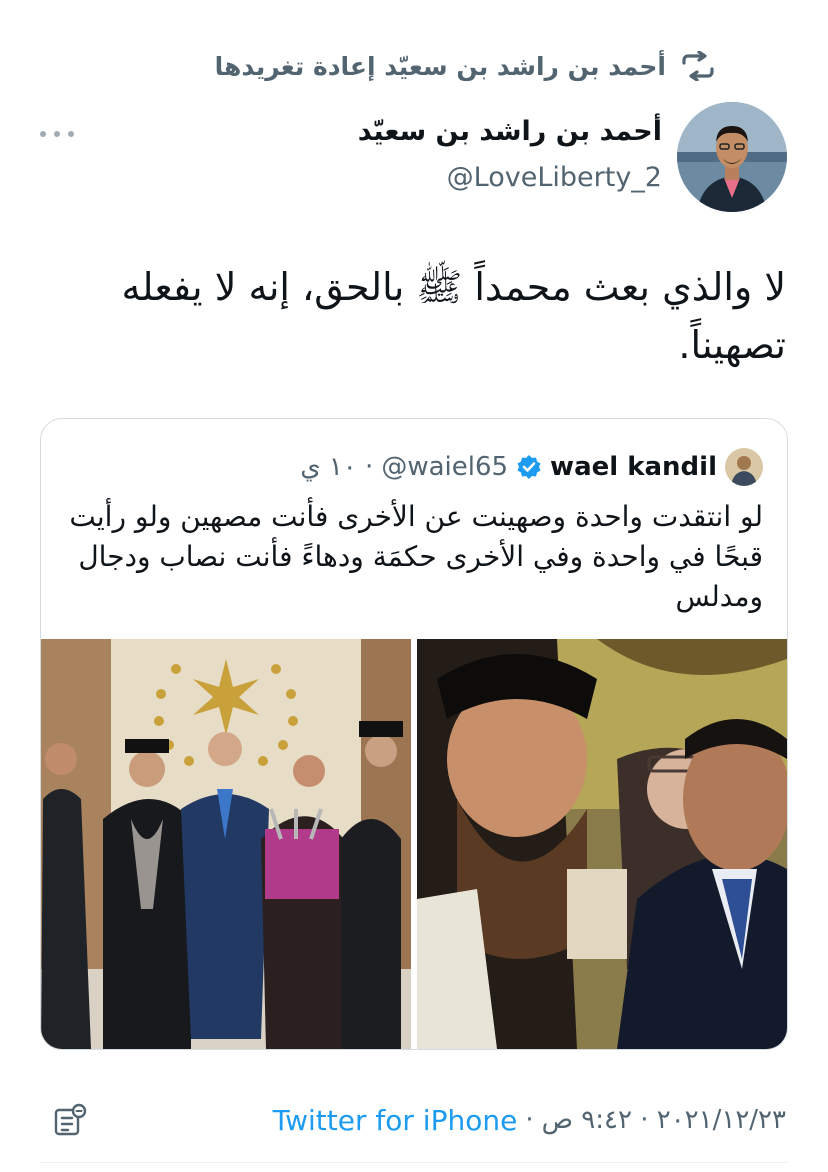 The width and height of the screenshot is (828, 1172). Describe the element at coordinates (732, 157) in the screenshot. I see `avatar` at that location.